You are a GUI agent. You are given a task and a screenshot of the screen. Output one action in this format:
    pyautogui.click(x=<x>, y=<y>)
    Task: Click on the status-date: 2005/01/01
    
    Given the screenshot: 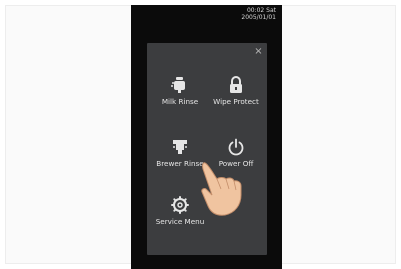 What is the action you would take?
    pyautogui.click(x=258, y=17)
    